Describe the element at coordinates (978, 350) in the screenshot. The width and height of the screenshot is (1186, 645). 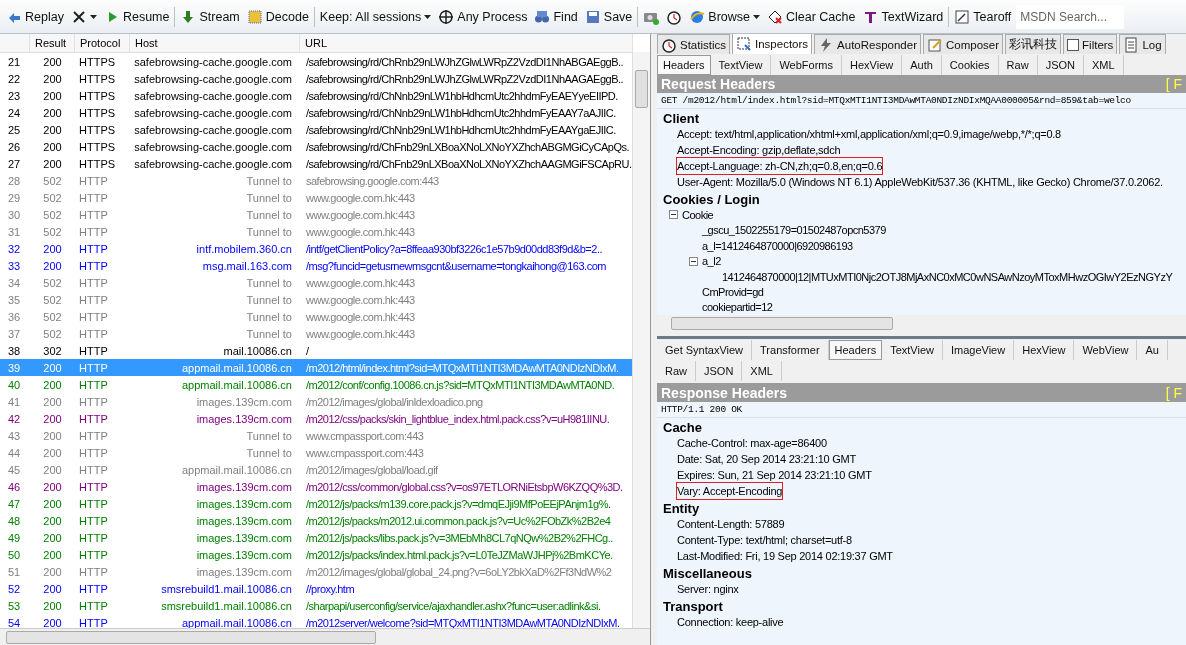
I see `inspector-tab: ImageView` at that location.